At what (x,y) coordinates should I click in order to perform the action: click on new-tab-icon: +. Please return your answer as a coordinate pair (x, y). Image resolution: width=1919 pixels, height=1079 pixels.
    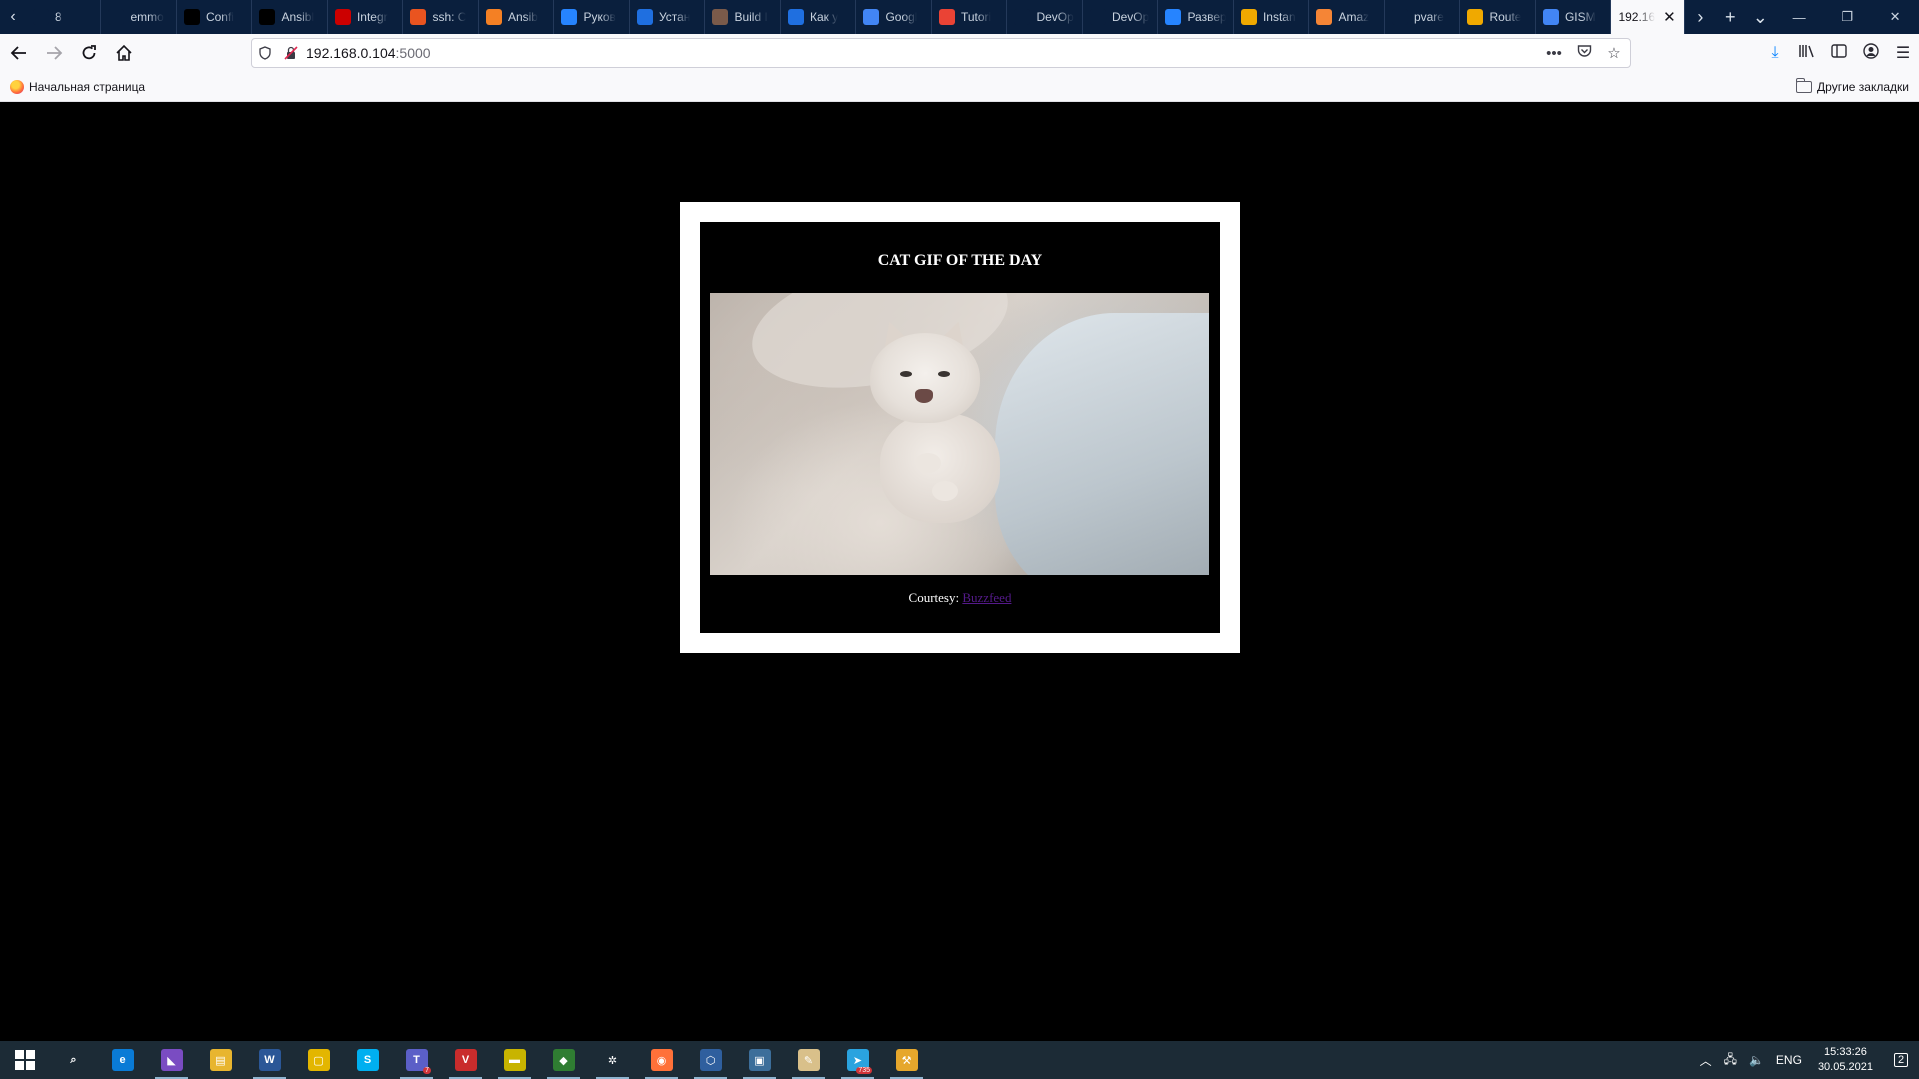
    Looking at the image, I should click on (1730, 17).